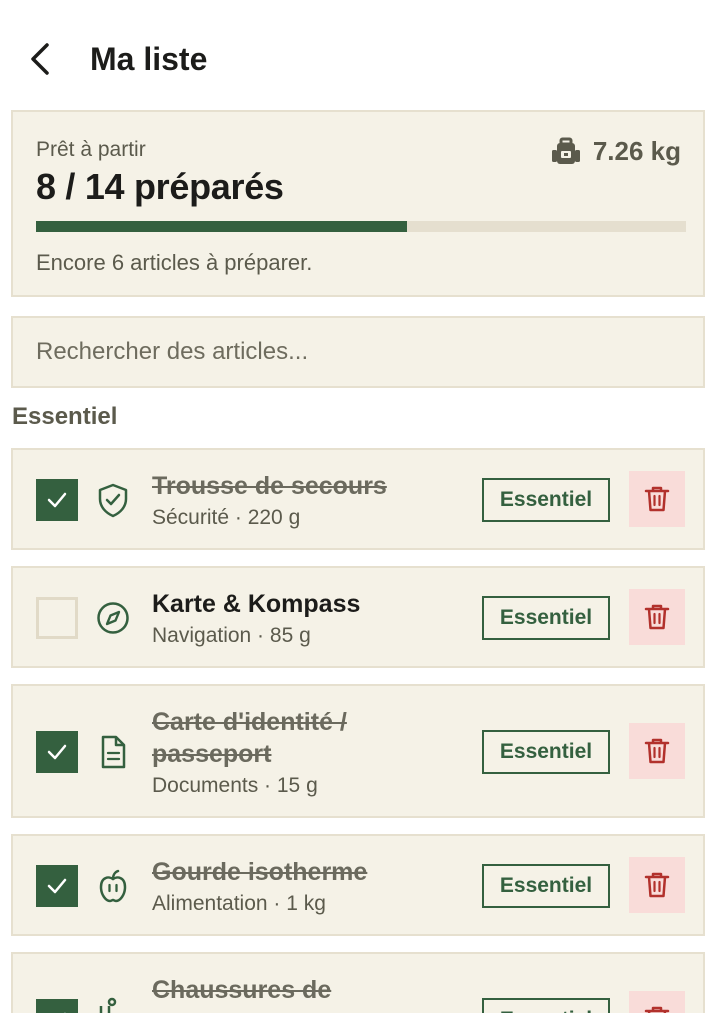 Image resolution: width=720 pixels, height=1013 pixels. What do you see at coordinates (113, 500) in the screenshot?
I see `shield-check-icon` at bounding box center [113, 500].